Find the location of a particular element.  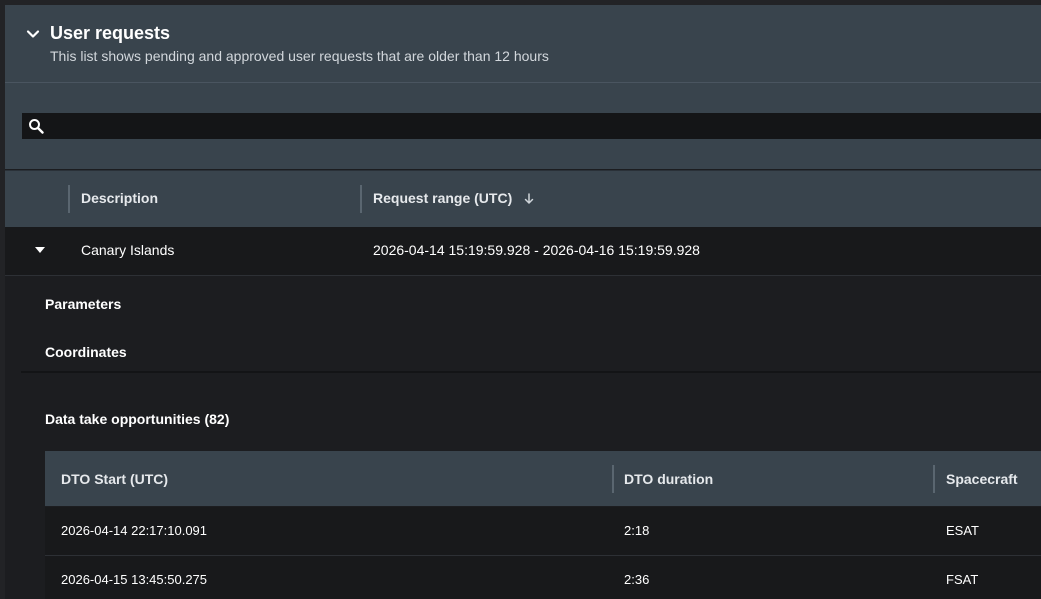

coordinates-section: Coordinates is located at coordinates (86, 352).